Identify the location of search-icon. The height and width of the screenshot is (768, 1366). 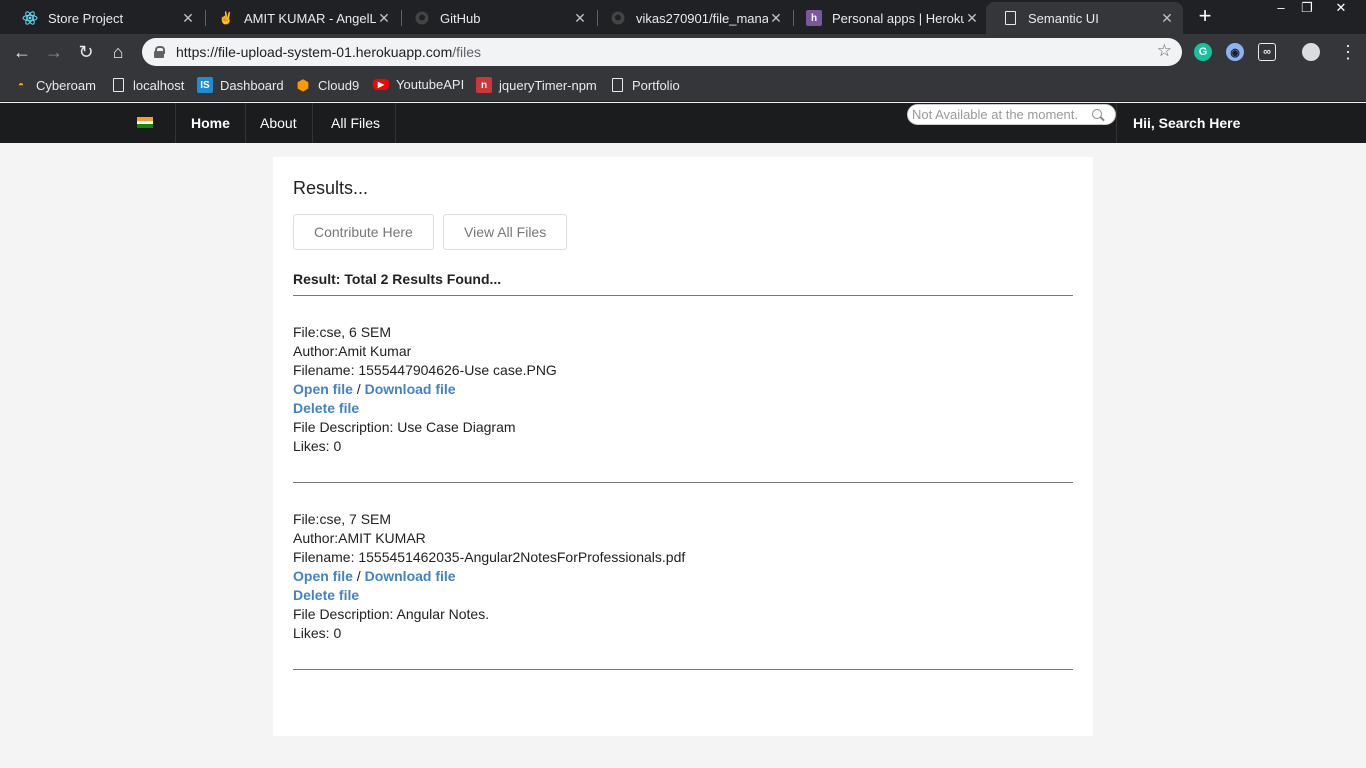
(1098, 114).